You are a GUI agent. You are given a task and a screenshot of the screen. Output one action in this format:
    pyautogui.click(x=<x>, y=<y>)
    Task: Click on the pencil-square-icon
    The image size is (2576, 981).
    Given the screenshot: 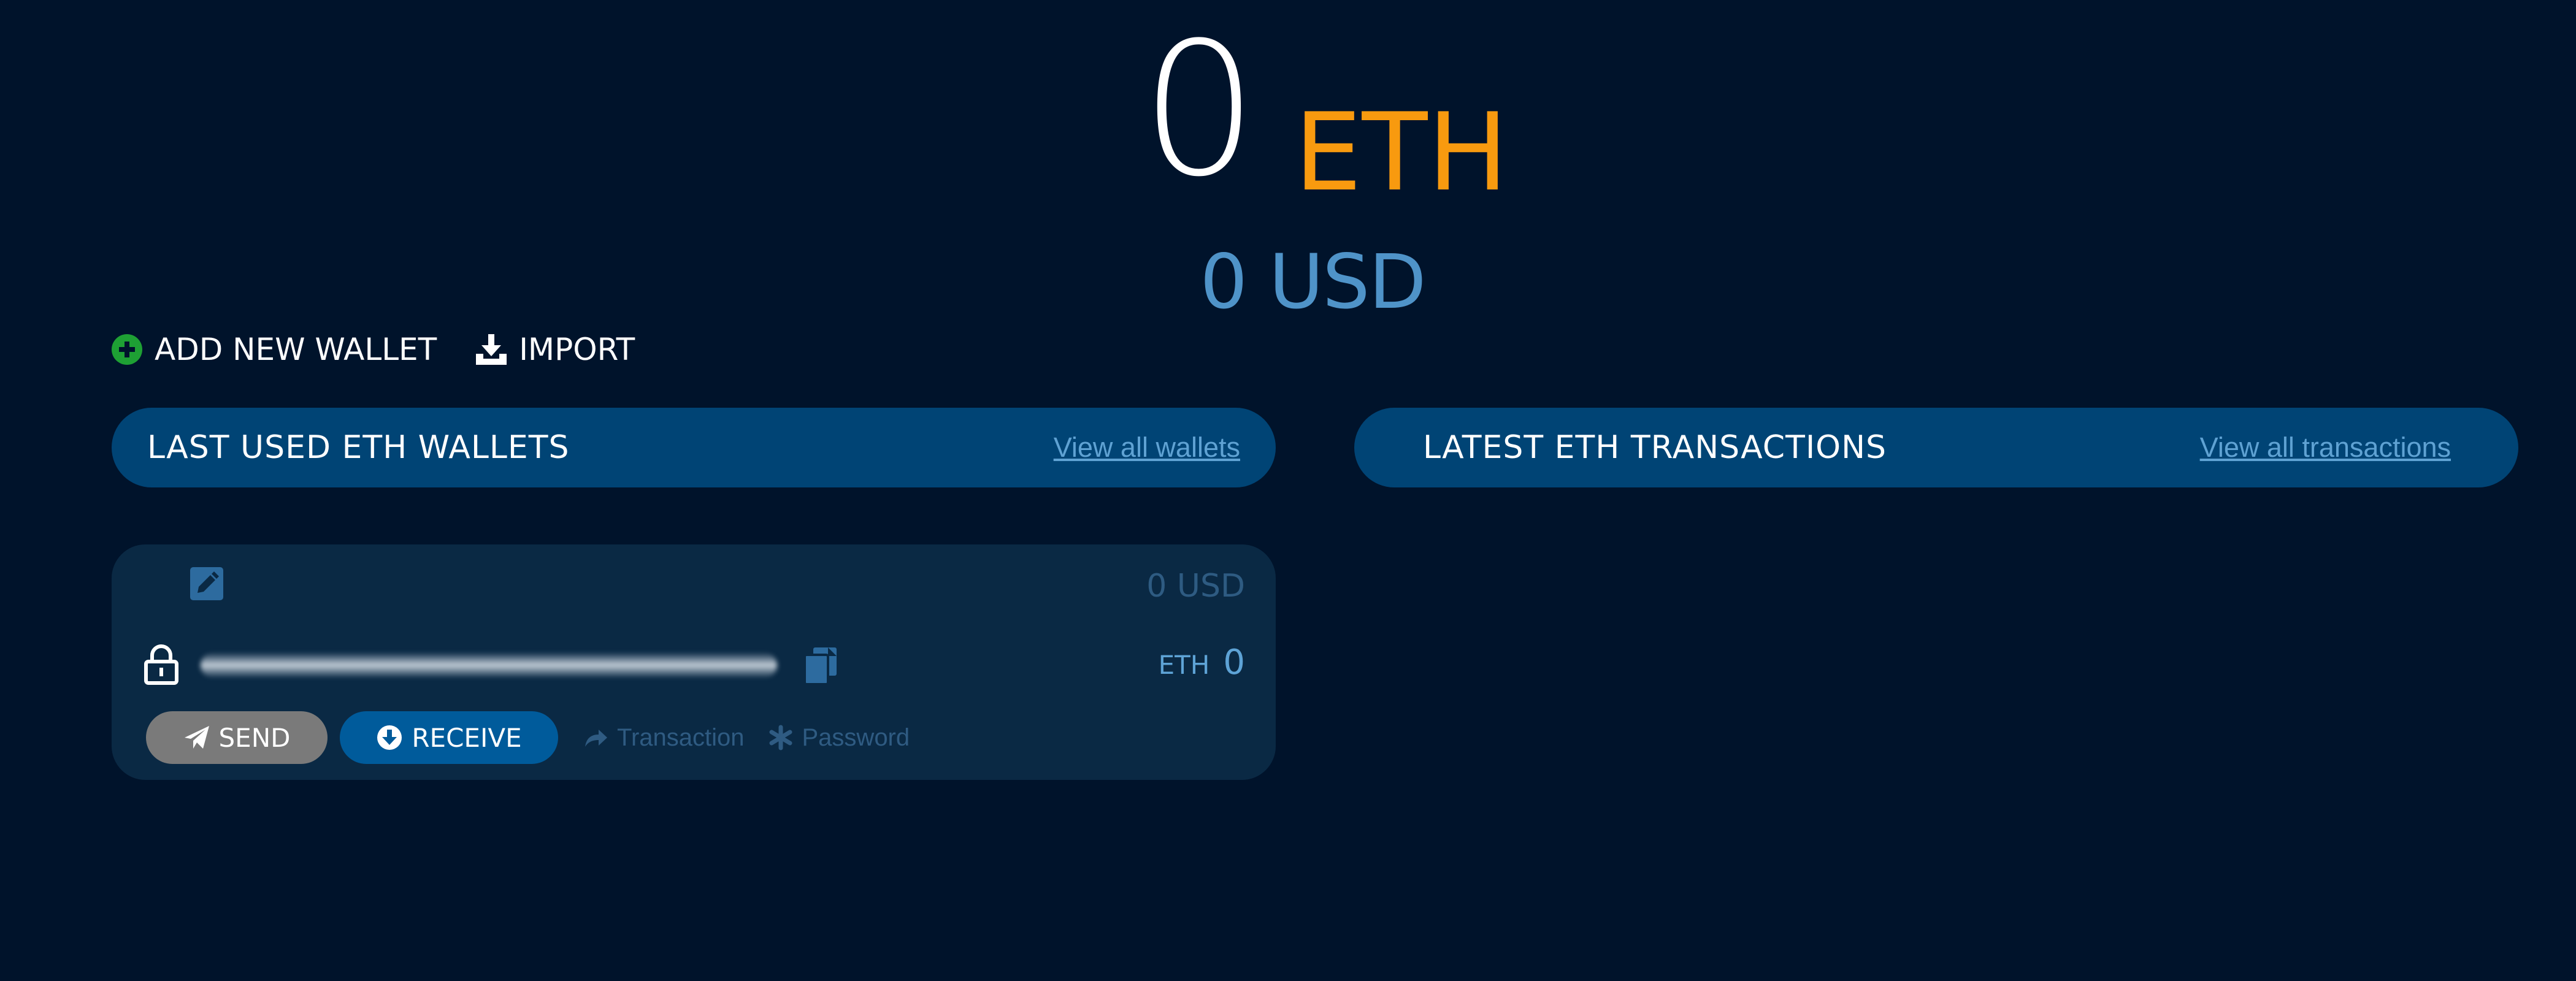 What is the action you would take?
    pyautogui.click(x=206, y=583)
    